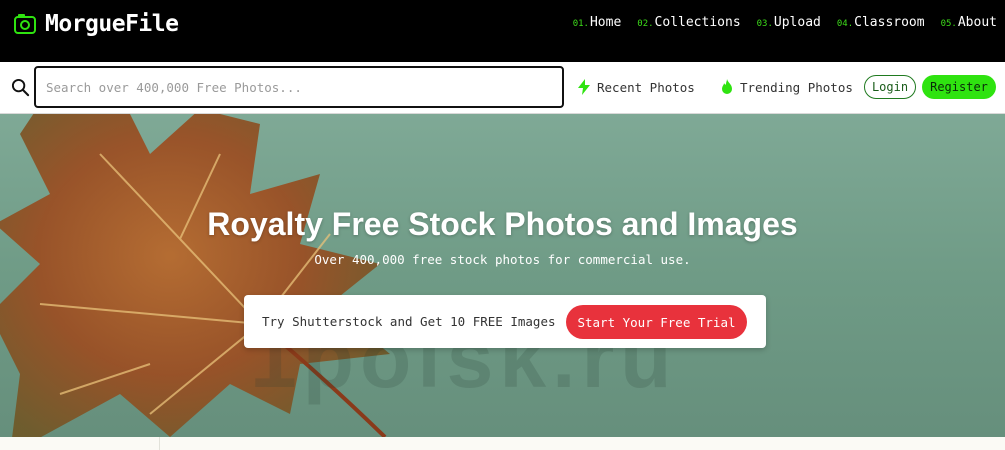 Image resolution: width=1005 pixels, height=450 pixels. I want to click on nav-collections: 02. Collections, so click(688, 22).